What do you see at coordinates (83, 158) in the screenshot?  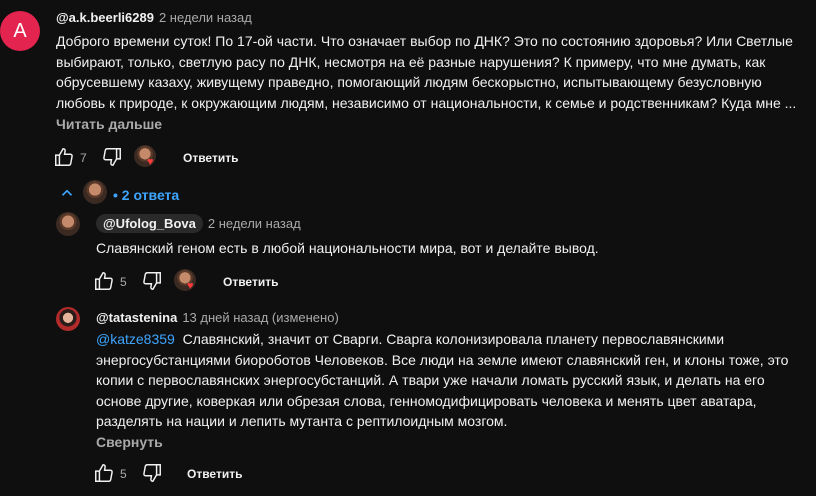 I see `like-count: 7` at bounding box center [83, 158].